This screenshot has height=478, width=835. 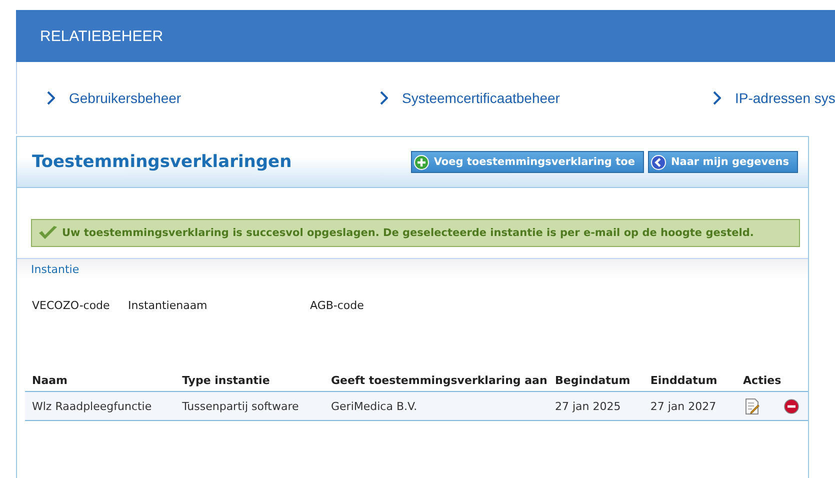 I want to click on plus-icon, so click(x=421, y=162).